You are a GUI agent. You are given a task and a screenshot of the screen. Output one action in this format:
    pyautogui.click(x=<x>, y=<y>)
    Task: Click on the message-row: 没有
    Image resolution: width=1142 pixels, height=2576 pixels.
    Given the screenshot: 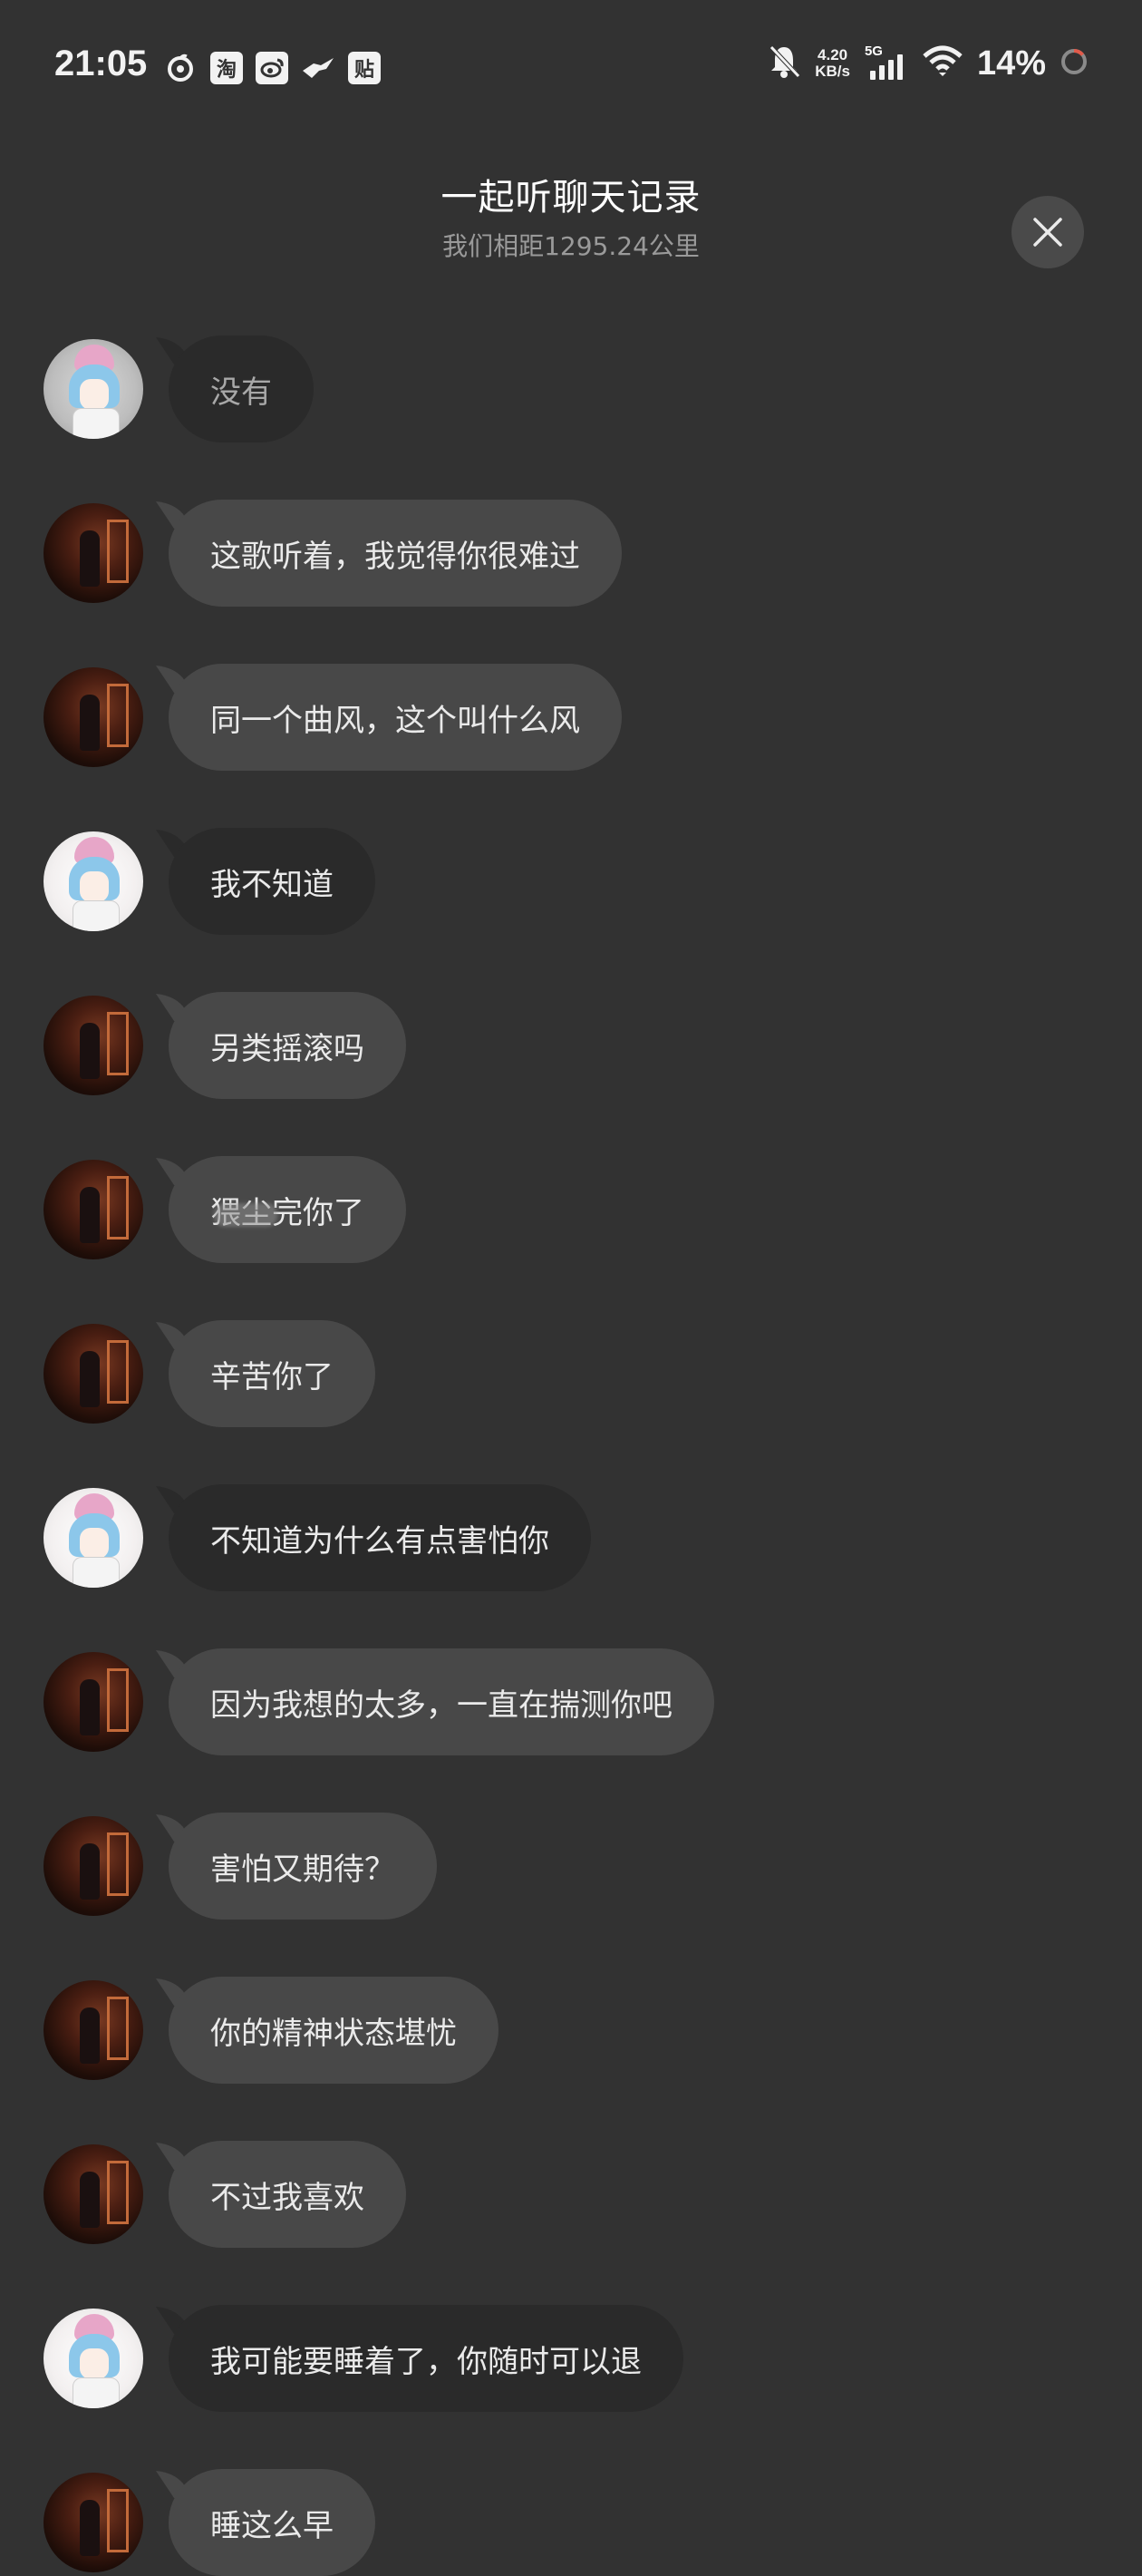 What is the action you would take?
    pyautogui.click(x=179, y=388)
    